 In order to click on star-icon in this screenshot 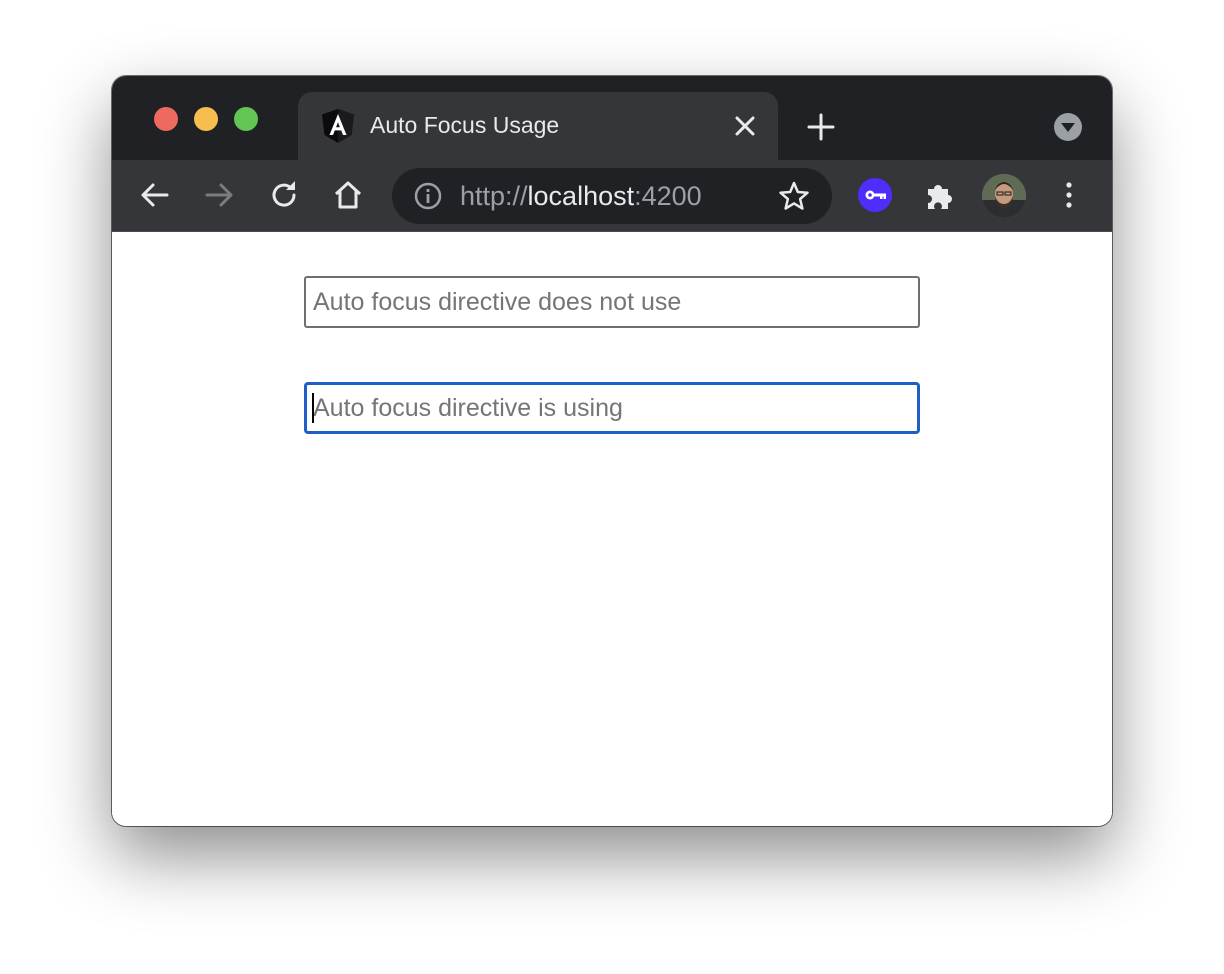, I will do `click(794, 196)`.